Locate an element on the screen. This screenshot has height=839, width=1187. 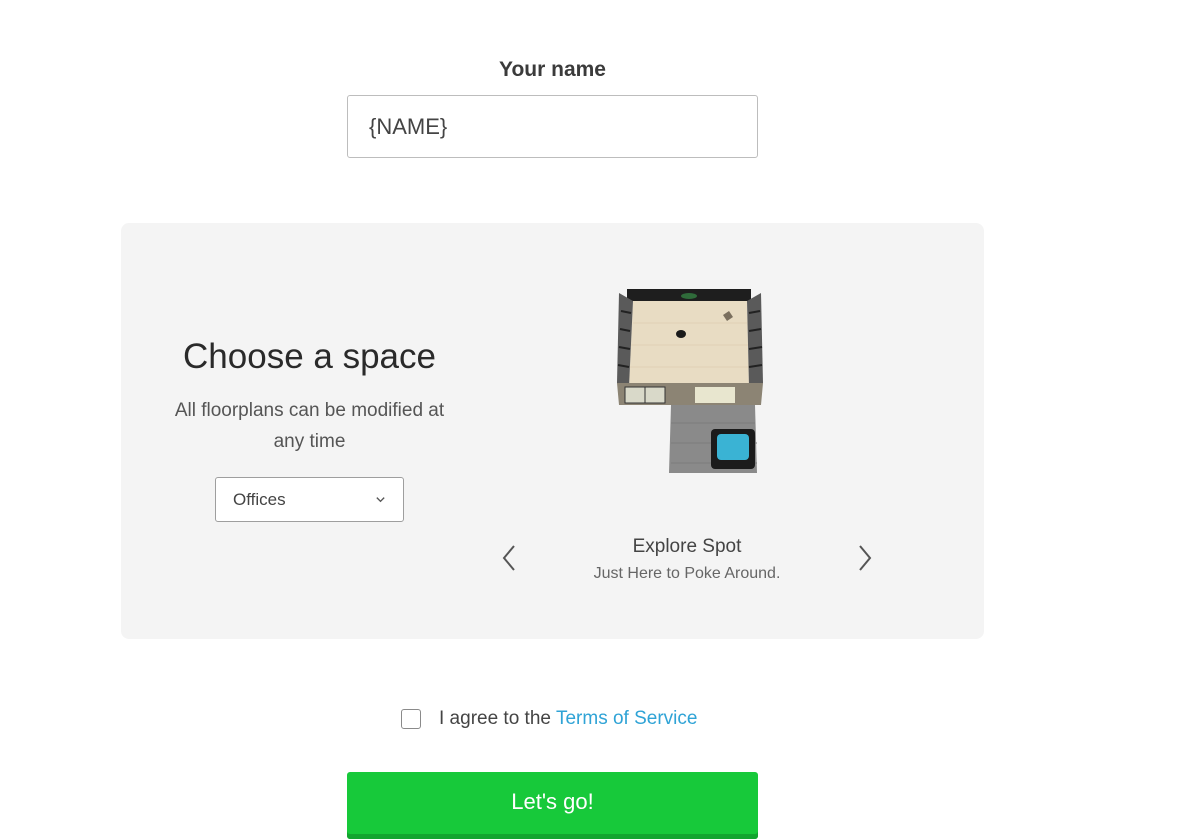
chevron-right-icon is located at coordinates (864, 558).